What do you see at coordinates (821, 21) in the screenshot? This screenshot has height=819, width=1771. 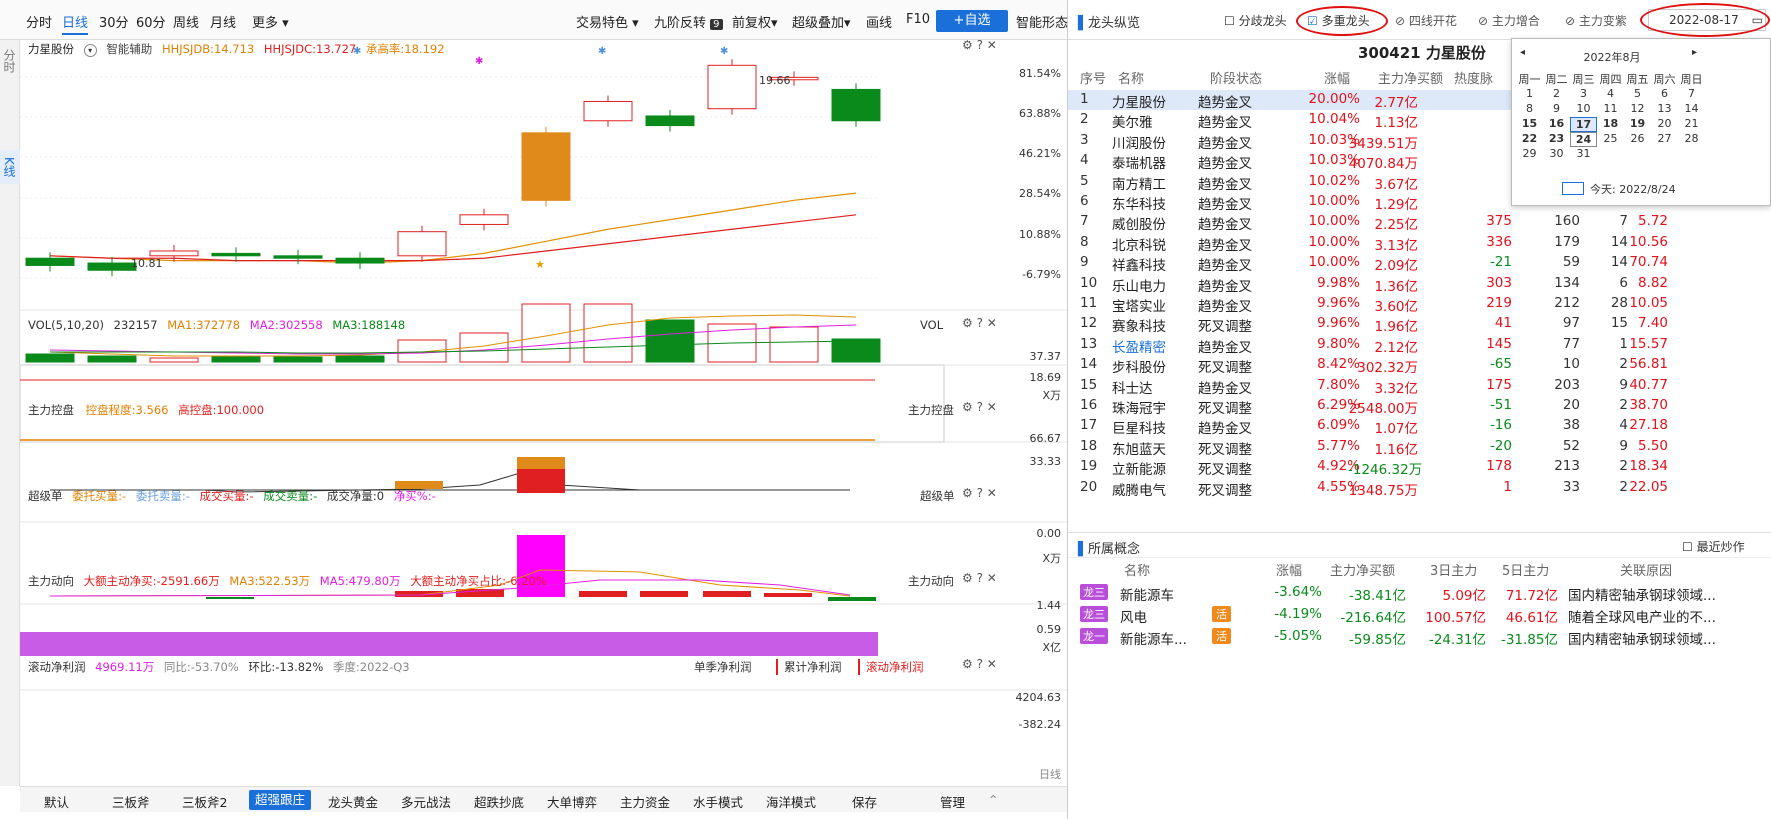 I see `menu-overlay: 超级叠加▾` at bounding box center [821, 21].